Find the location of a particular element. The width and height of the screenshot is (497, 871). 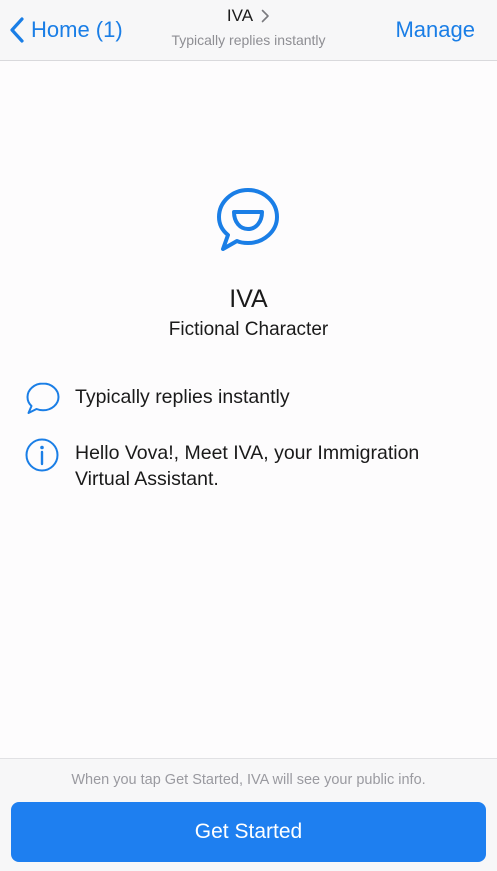

info-icon is located at coordinates (42, 455).